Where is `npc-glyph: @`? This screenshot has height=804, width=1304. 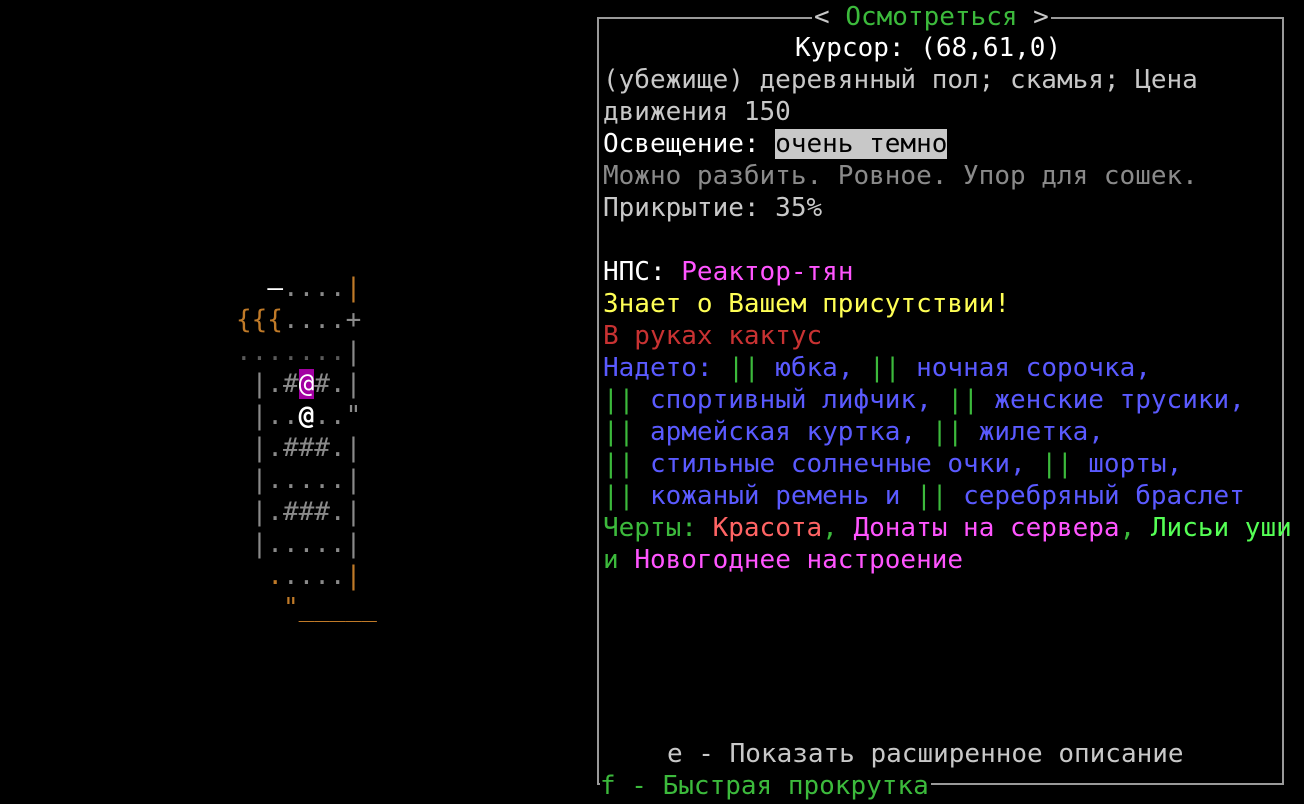
npc-glyph: @ is located at coordinates (306, 384).